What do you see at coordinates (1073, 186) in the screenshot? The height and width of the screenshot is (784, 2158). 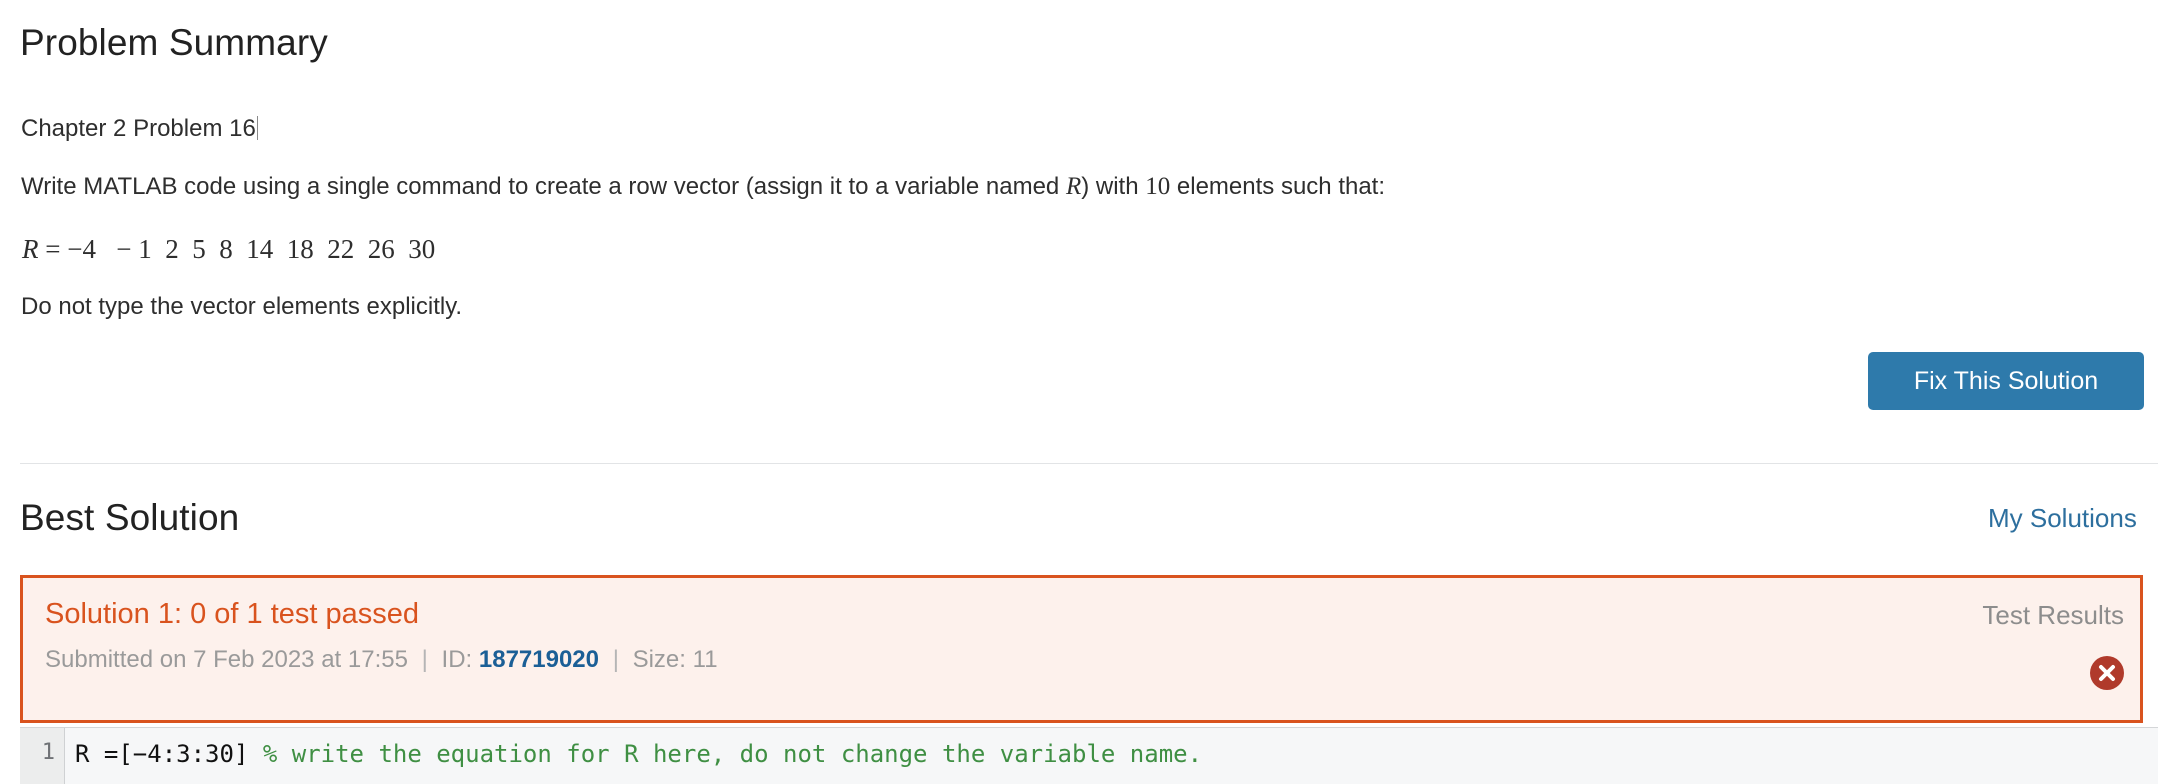 I see `prompt-variable-name: R` at bounding box center [1073, 186].